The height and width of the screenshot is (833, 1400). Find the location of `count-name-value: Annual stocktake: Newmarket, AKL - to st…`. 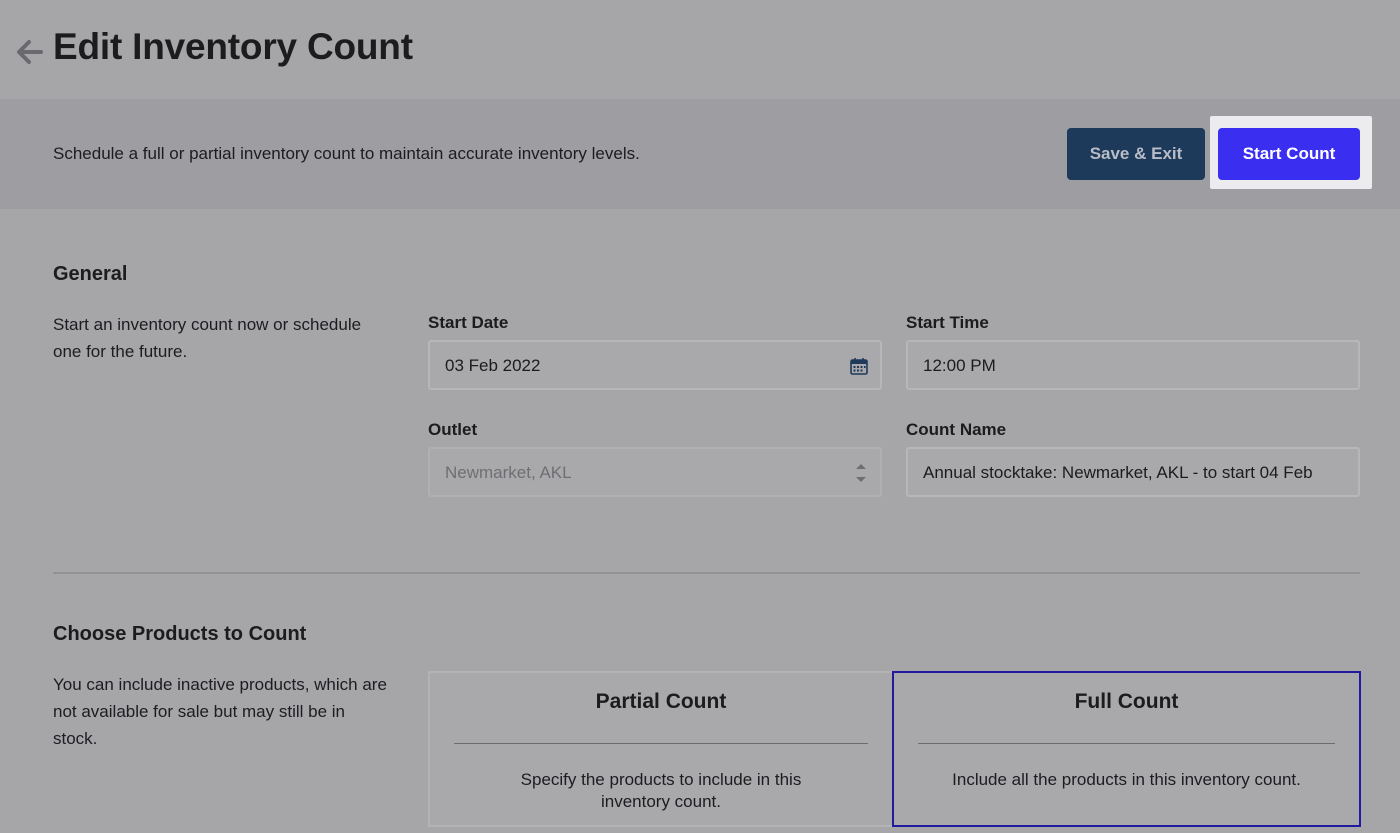

count-name-value: Annual stocktake: Newmarket, AKL - to st… is located at coordinates (1118, 472).